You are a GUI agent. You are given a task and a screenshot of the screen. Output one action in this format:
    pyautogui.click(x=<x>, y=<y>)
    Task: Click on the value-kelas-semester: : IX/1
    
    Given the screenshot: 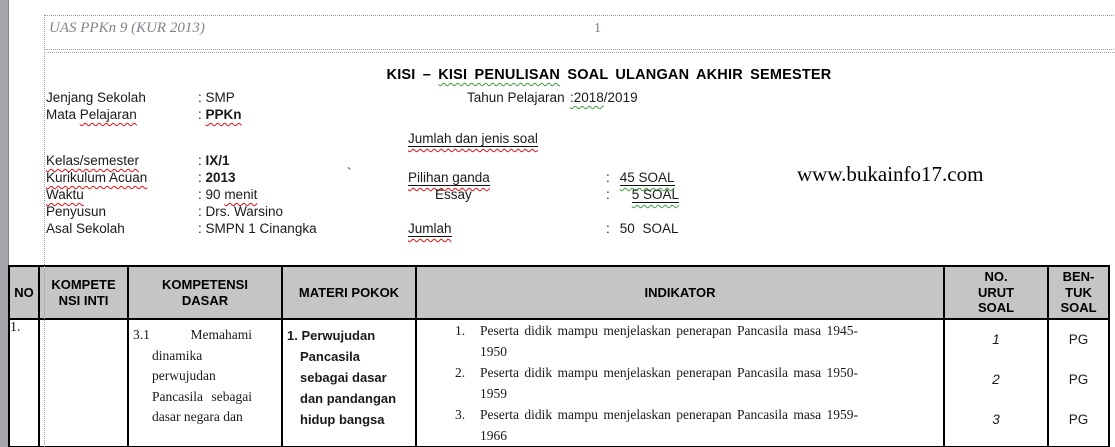 What is the action you would take?
    pyautogui.click(x=214, y=160)
    